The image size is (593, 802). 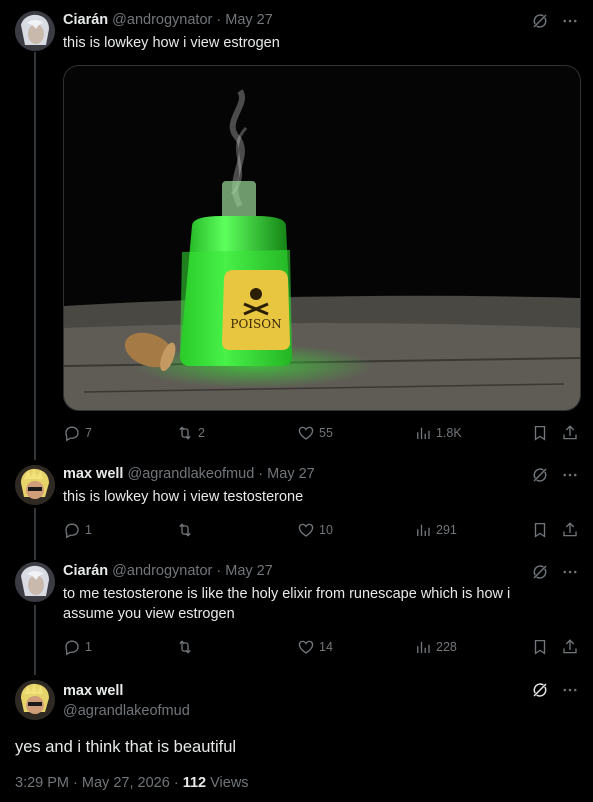 What do you see at coordinates (126, 701) in the screenshot?
I see `focal-header: max well @agrandlakeofmud` at bounding box center [126, 701].